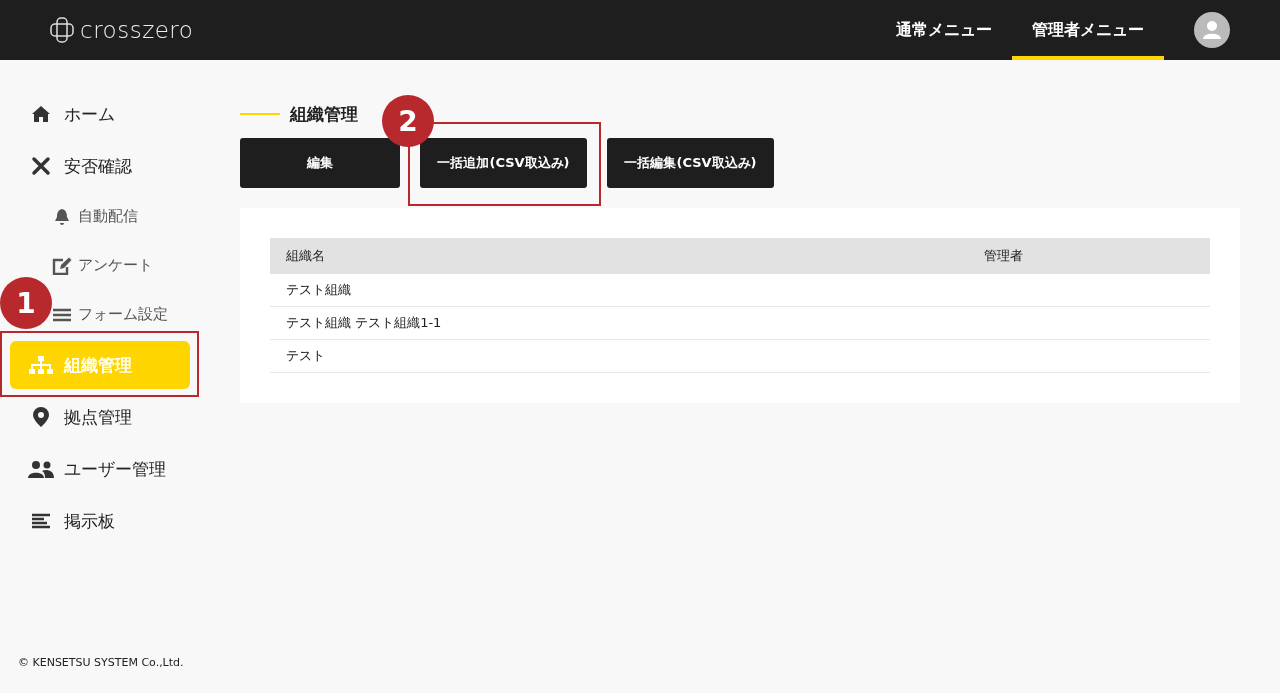 Image resolution: width=1280 pixels, height=693 pixels. Describe the element at coordinates (62, 265) in the screenshot. I see `edit-icon` at that location.